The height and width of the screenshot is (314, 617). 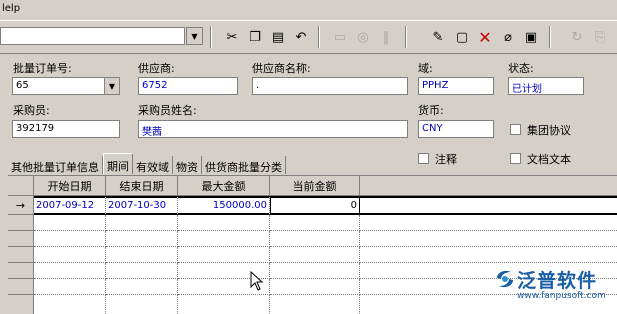 What do you see at coordinates (386, 37) in the screenshot?
I see `attach-icon: ‖` at bounding box center [386, 37].